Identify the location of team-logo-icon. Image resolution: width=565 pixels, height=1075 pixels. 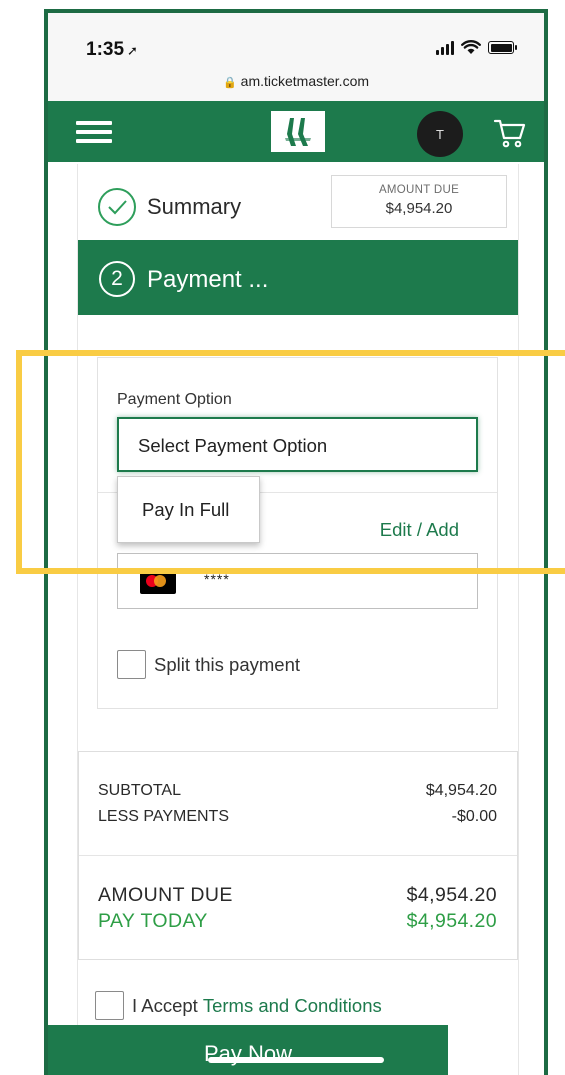
(298, 131).